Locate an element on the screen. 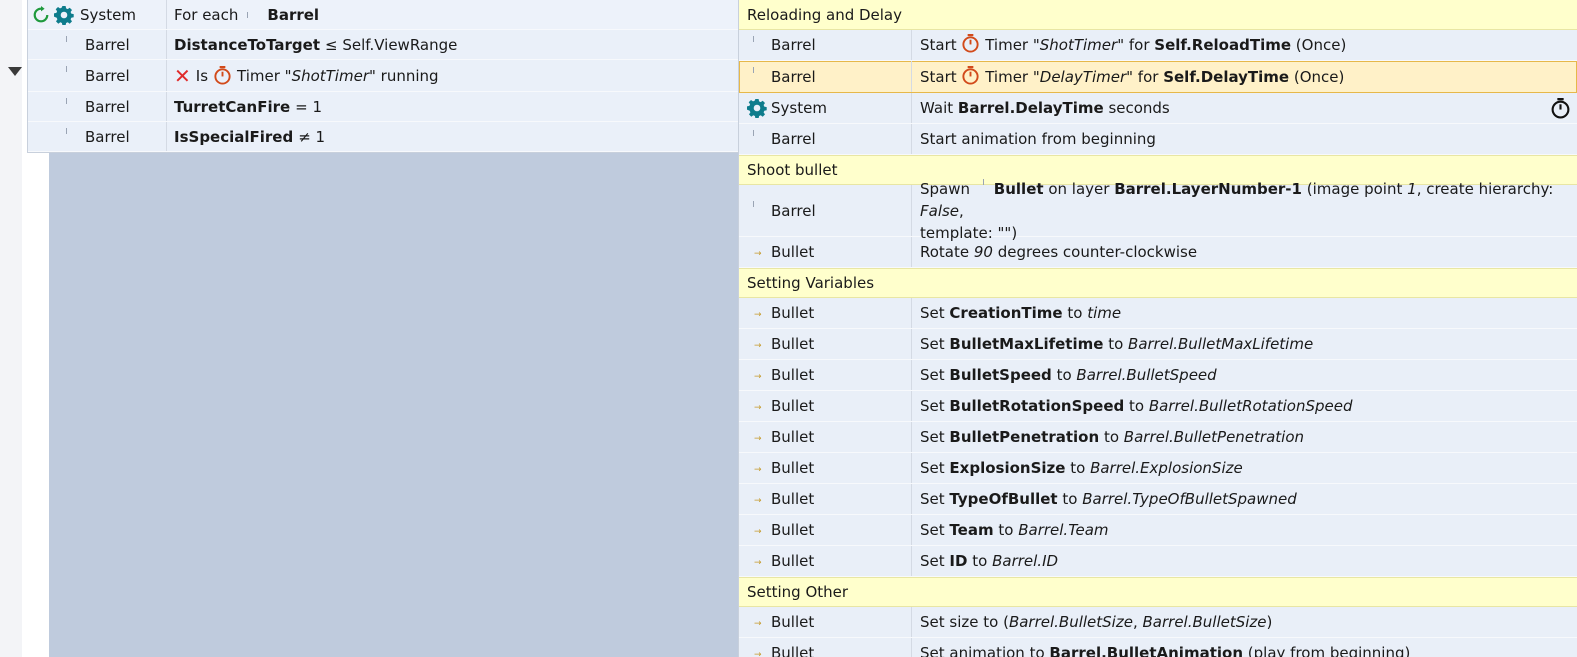 The height and width of the screenshot is (657, 1577). action-object-name: Barrel is located at coordinates (793, 76).